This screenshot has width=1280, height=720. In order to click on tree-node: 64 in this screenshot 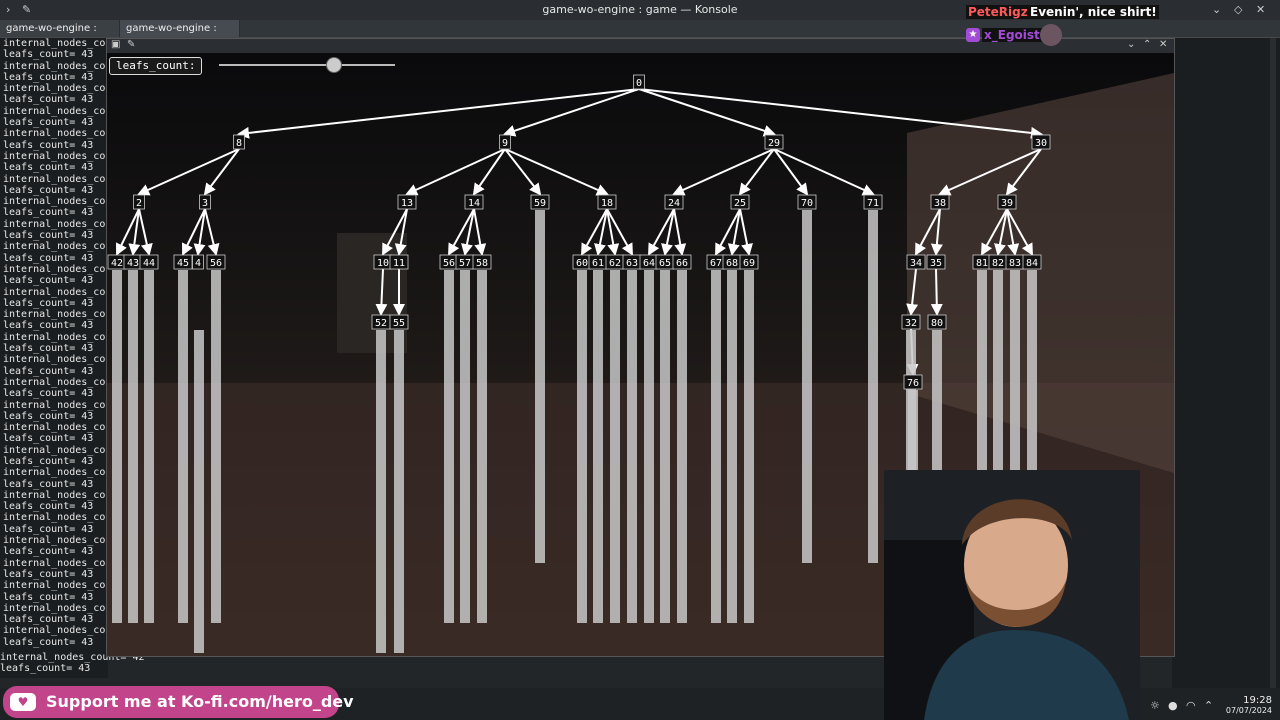, I will do `click(649, 262)`.